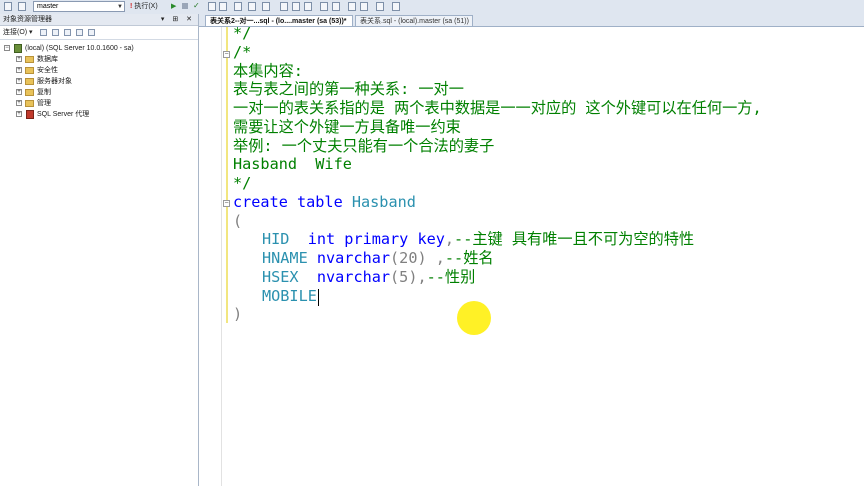 This screenshot has width=864, height=486. I want to click on filter-icon, so click(79, 32).